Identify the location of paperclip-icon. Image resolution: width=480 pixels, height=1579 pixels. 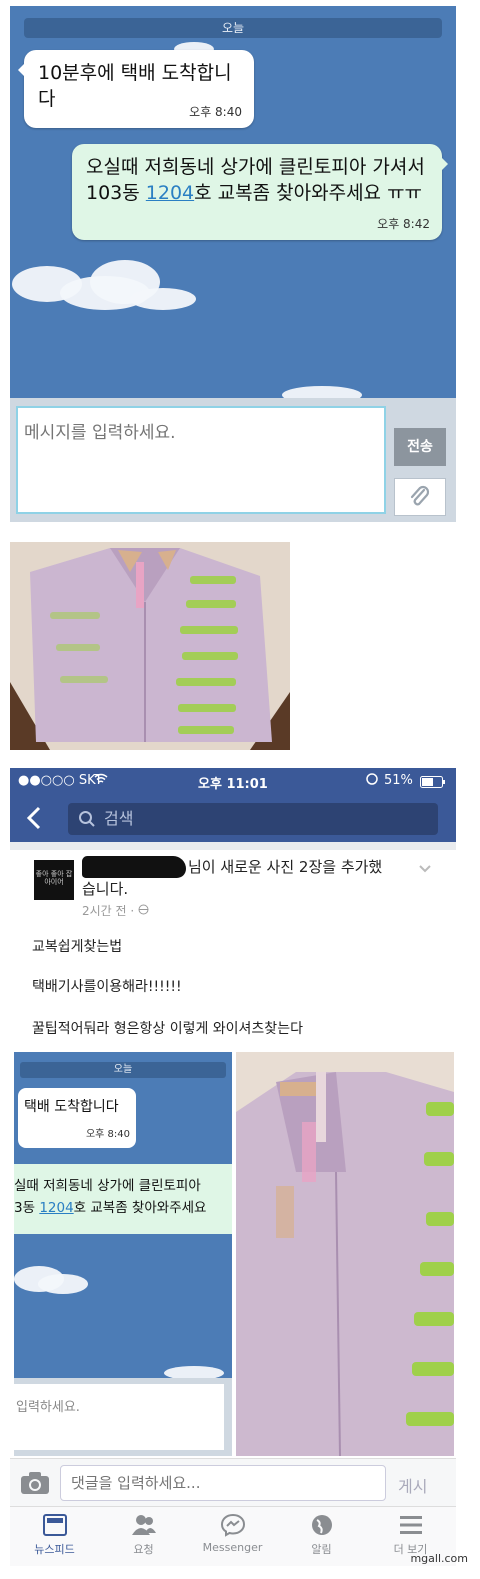
(420, 495).